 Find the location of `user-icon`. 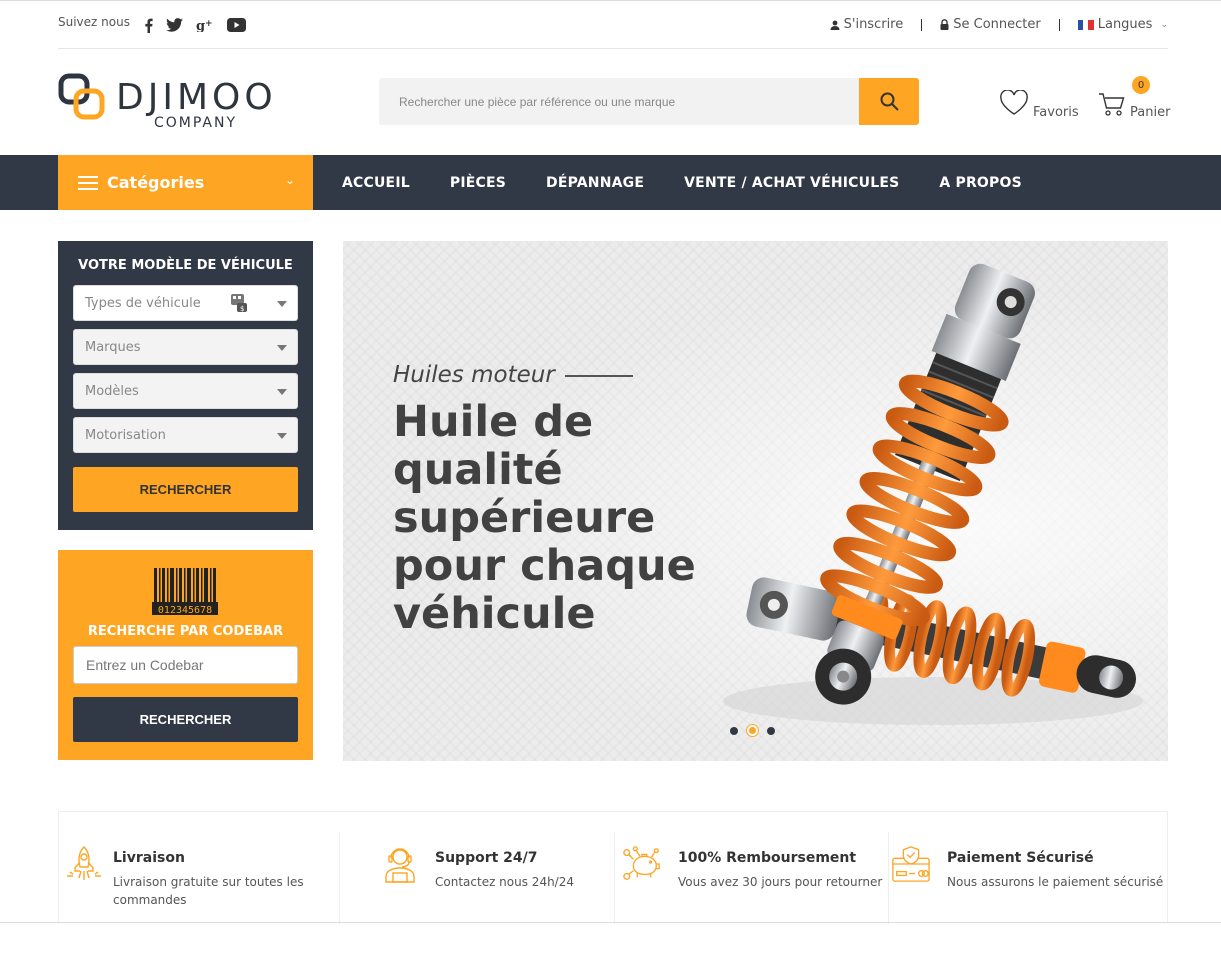

user-icon is located at coordinates (835, 25).